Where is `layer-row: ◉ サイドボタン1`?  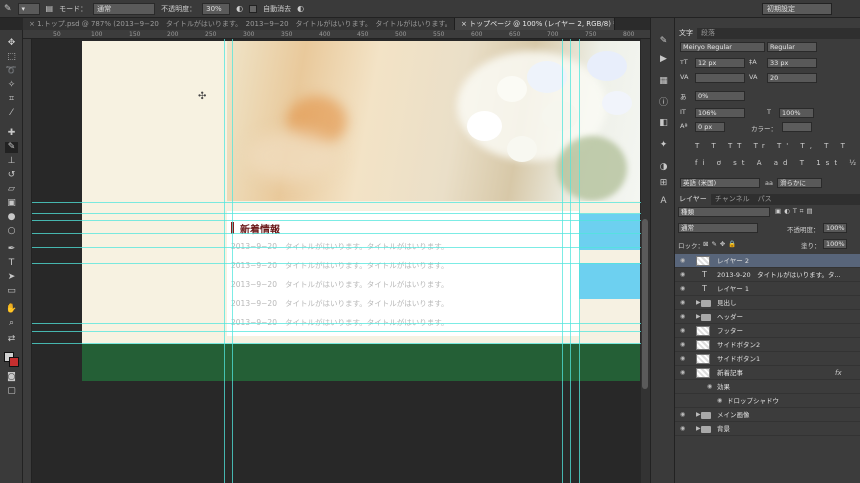 layer-row: ◉ サイドボタン1 is located at coordinates (767, 359).